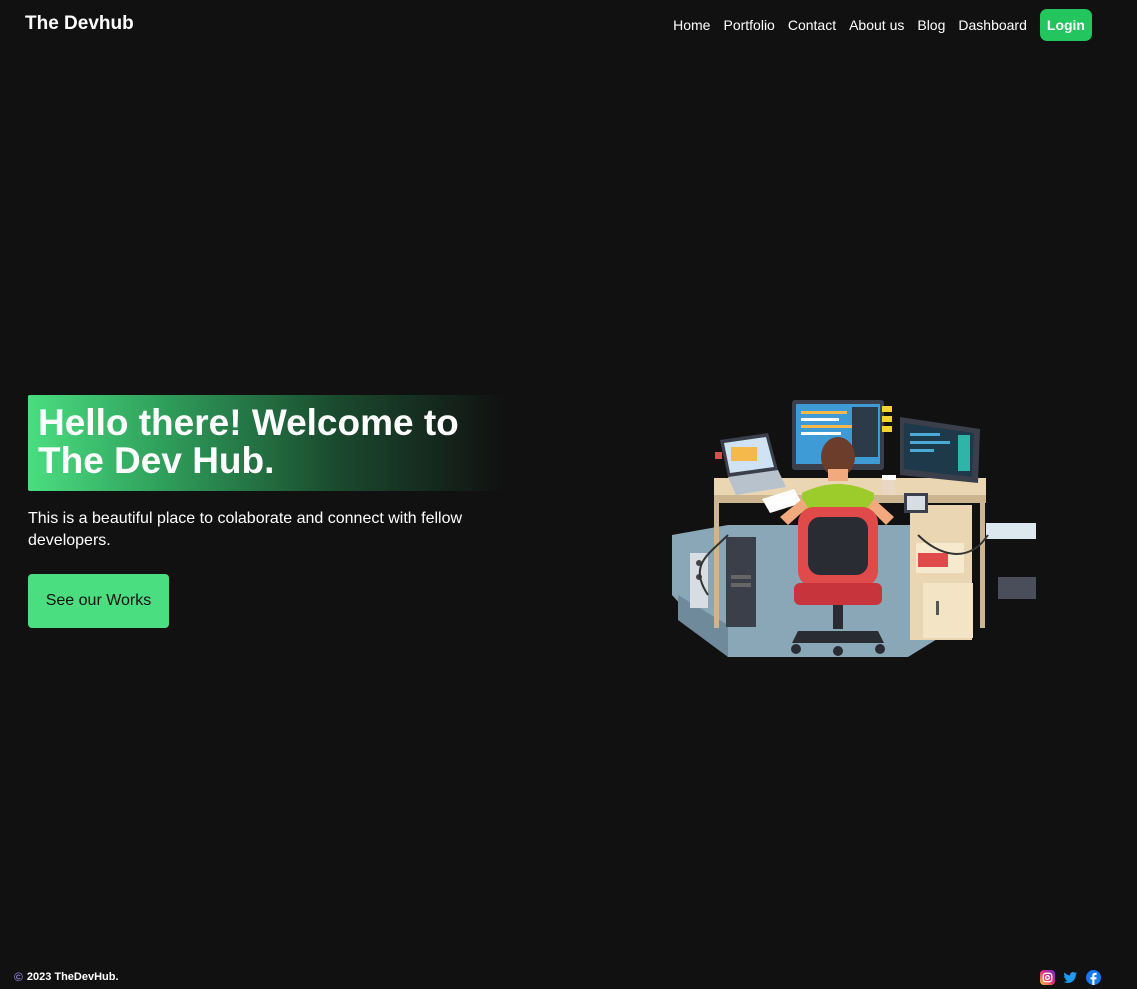 The width and height of the screenshot is (1137, 989). I want to click on nav-about-us: About us, so click(876, 25).